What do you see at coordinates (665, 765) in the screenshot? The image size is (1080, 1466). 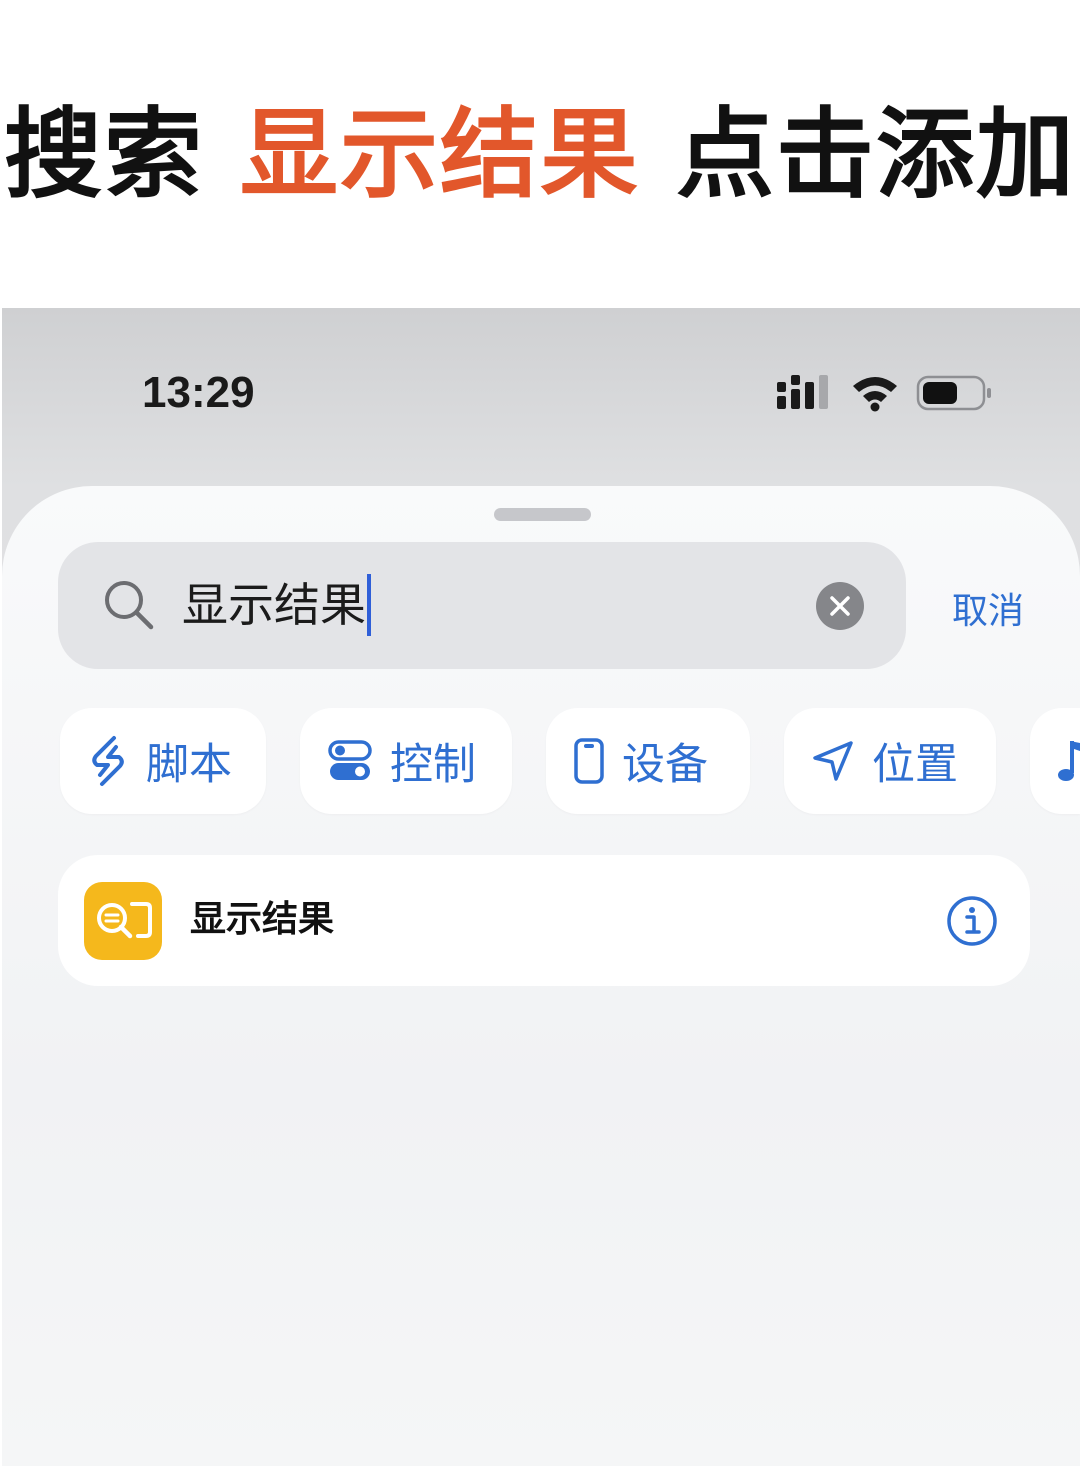 I see `chip-label: 设备` at bounding box center [665, 765].